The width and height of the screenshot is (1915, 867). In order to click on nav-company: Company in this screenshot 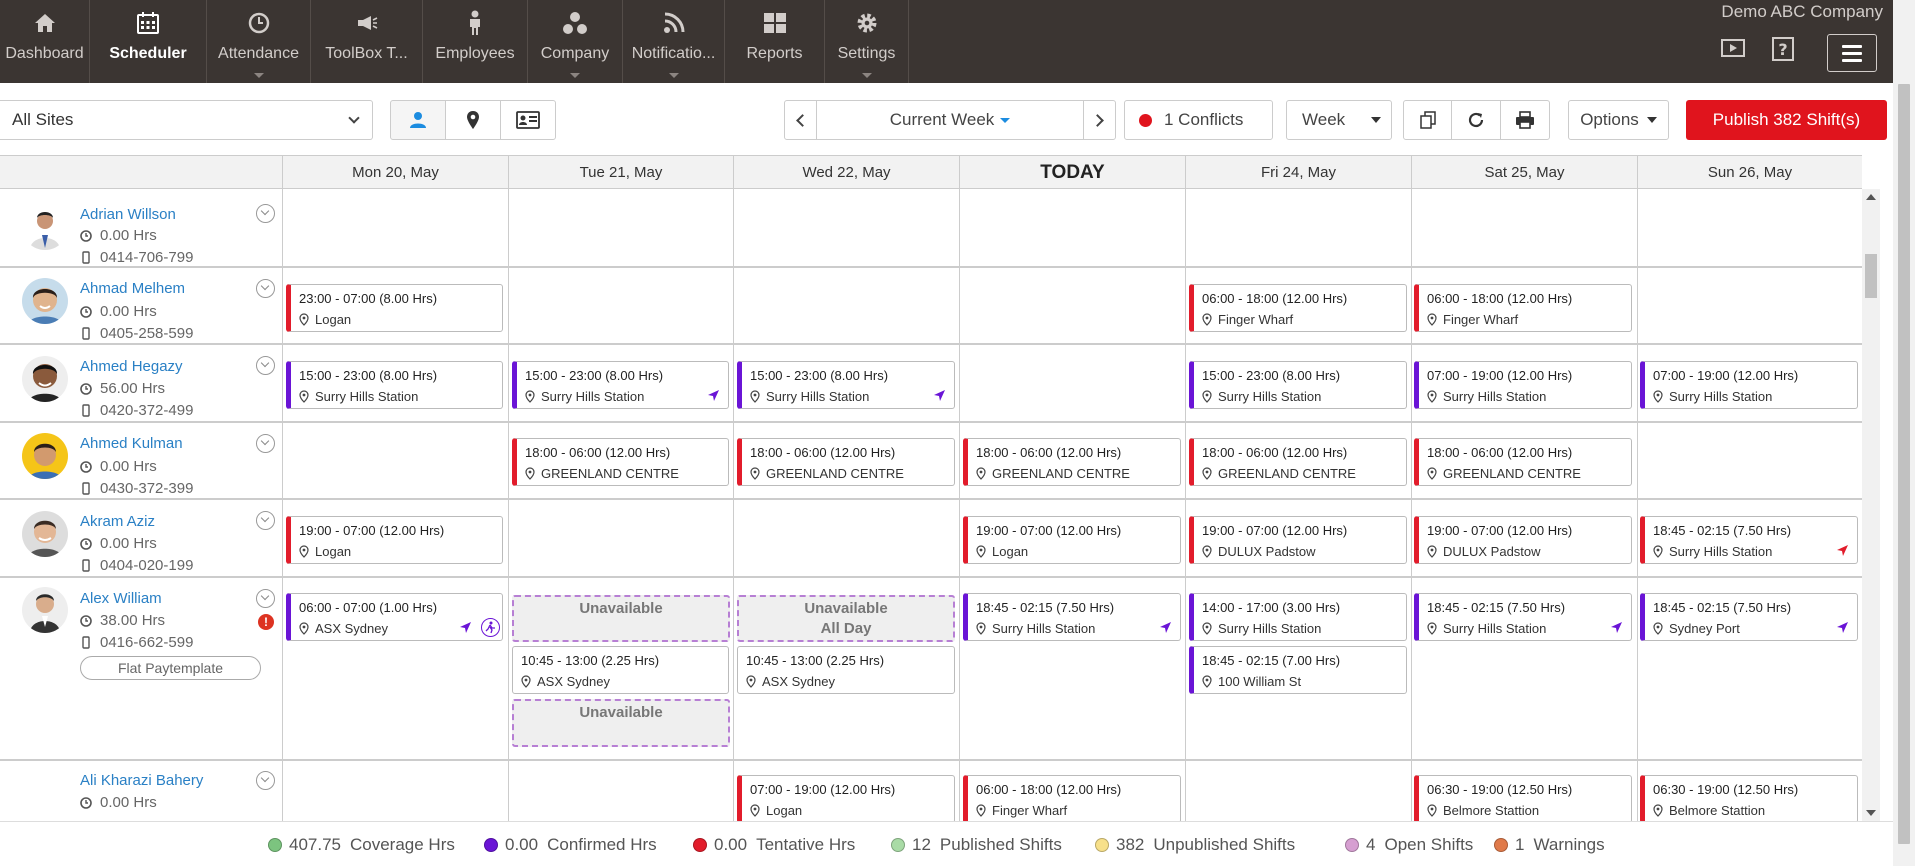, I will do `click(575, 41)`.